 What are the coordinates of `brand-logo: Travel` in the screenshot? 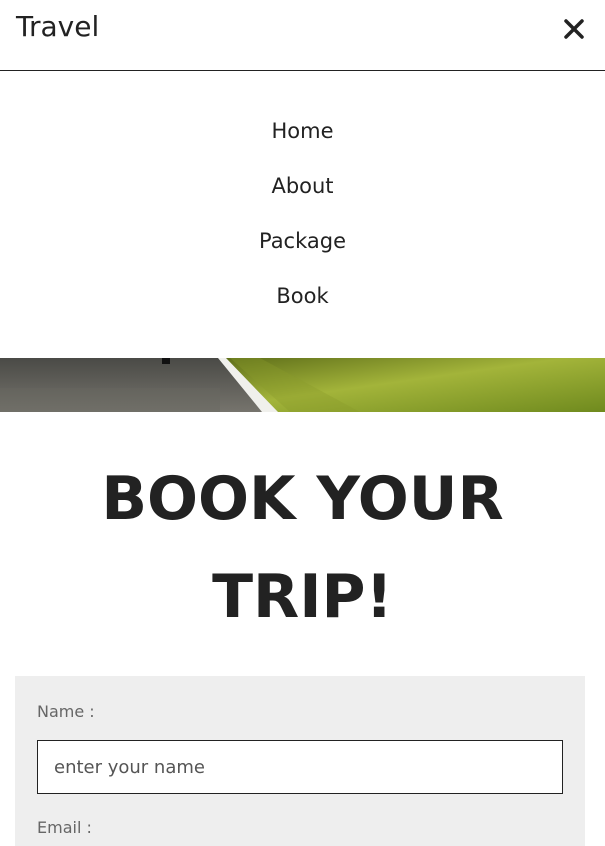 It's located at (57, 26).